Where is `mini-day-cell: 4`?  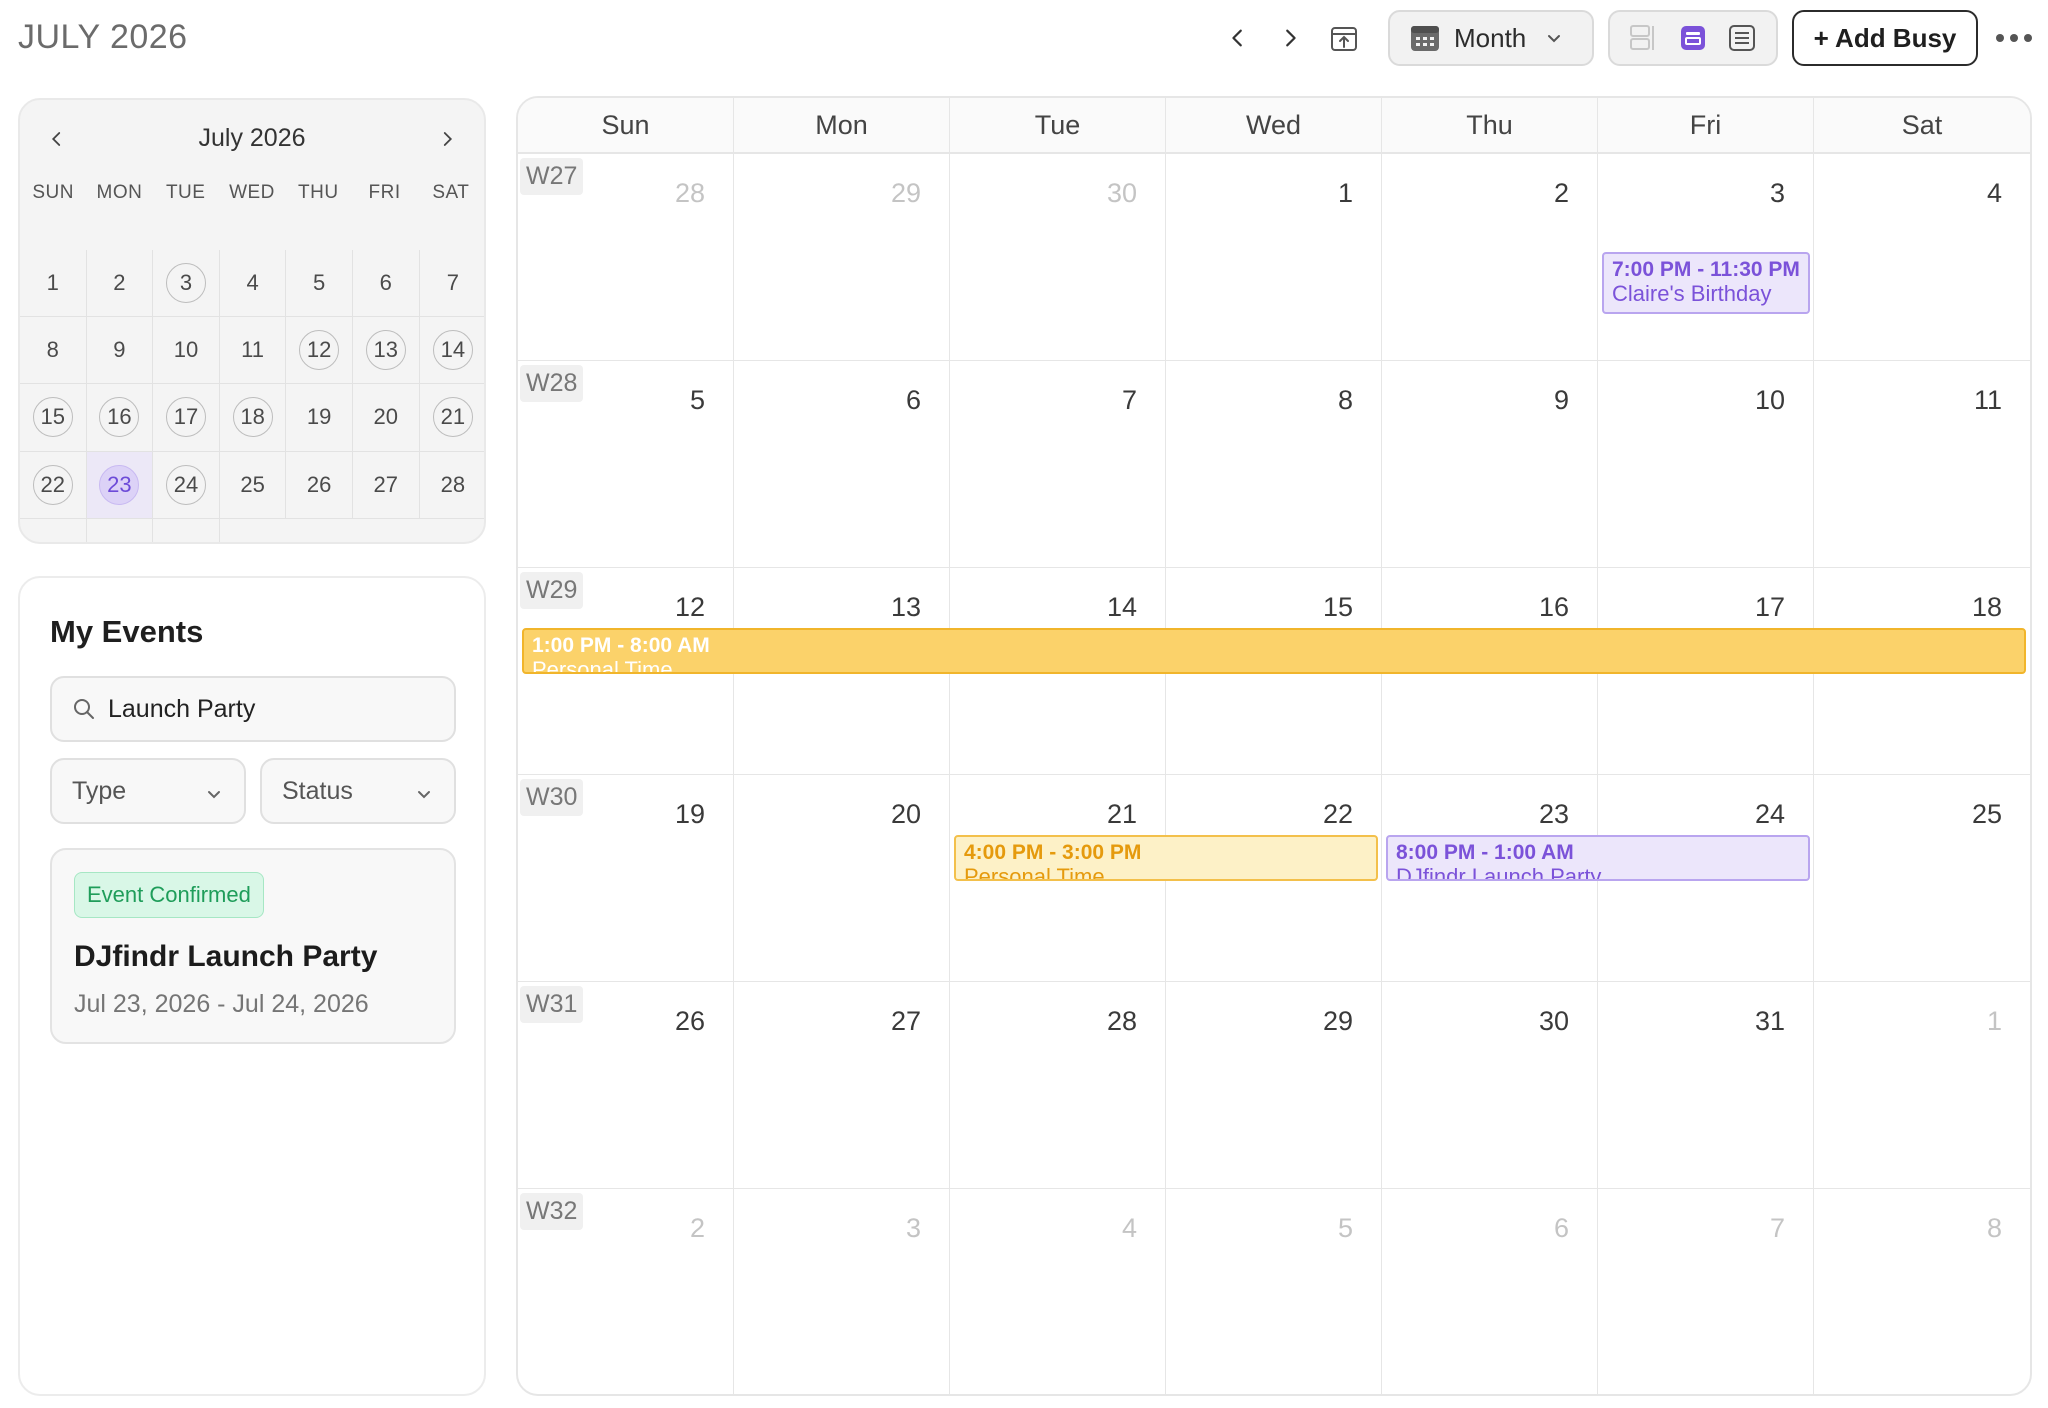
mini-day-cell: 4 is located at coordinates (253, 284).